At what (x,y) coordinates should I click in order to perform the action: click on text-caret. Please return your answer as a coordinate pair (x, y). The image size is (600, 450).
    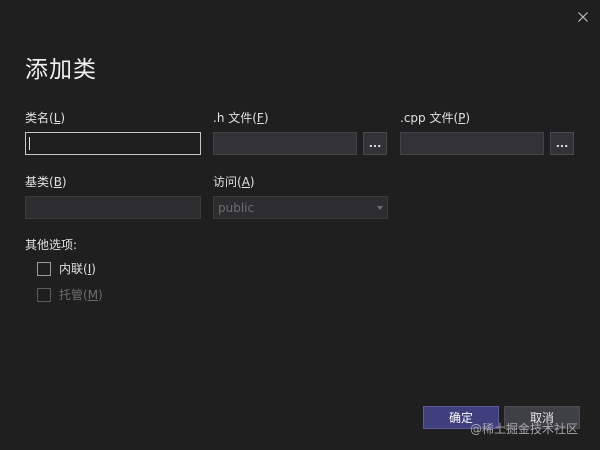
    Looking at the image, I should click on (29, 143).